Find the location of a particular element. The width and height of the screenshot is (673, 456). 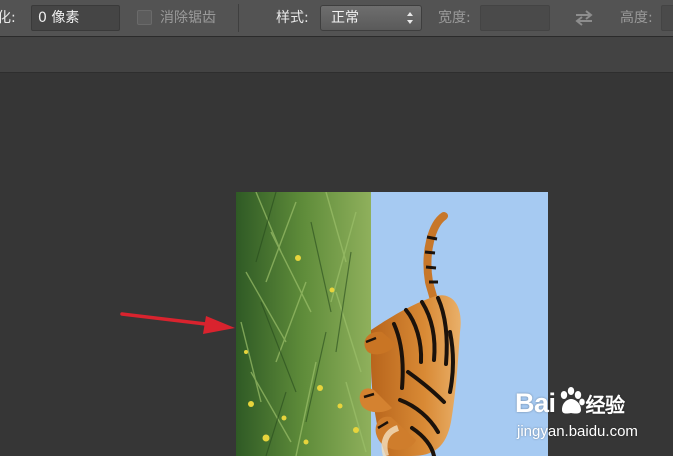

style-select-value: 正常 is located at coordinates (345, 18).